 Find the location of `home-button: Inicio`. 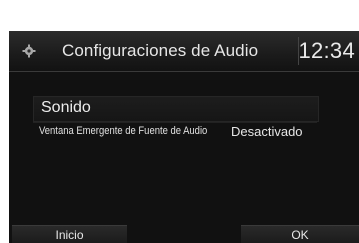

home-button: Inicio is located at coordinates (69, 234).